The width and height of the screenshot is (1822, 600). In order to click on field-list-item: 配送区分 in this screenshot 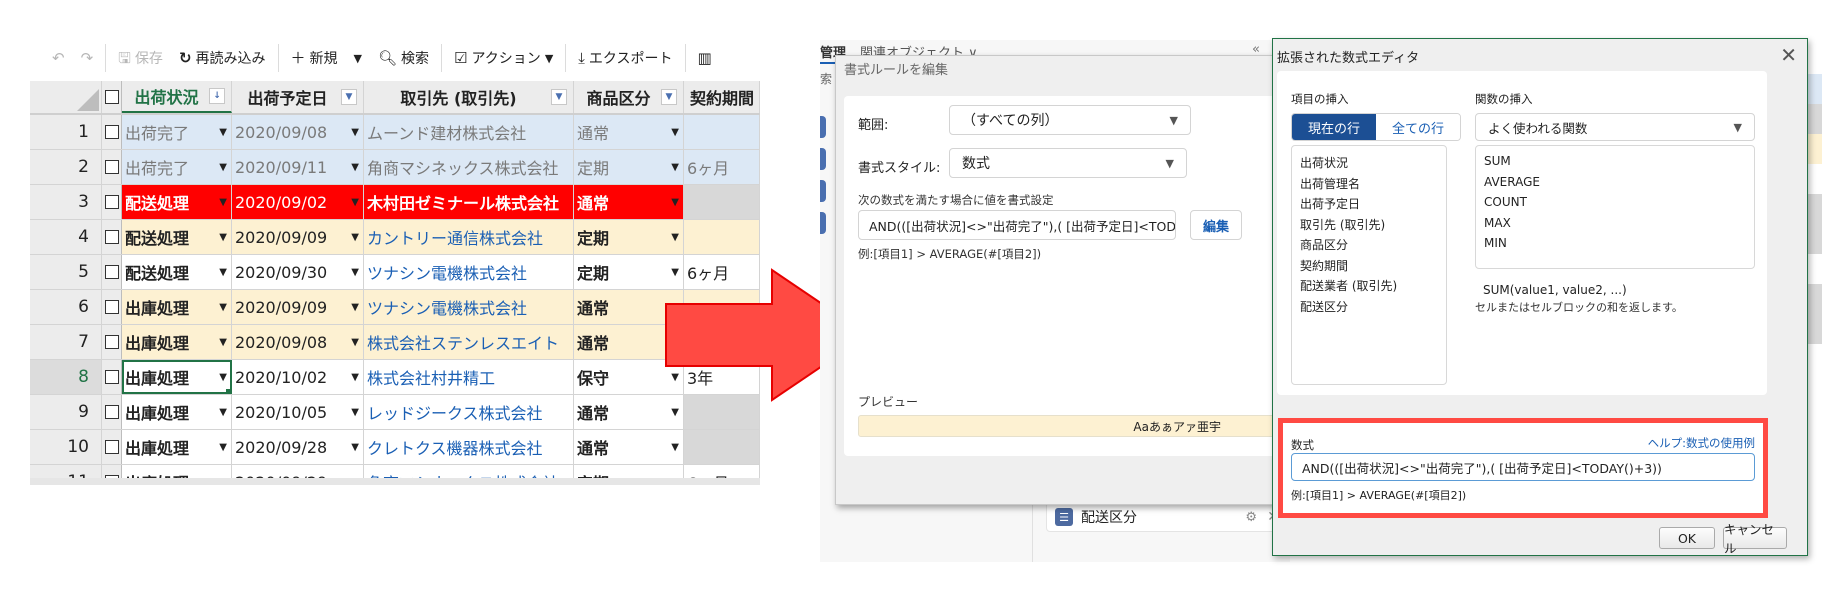, I will do `click(1324, 306)`.